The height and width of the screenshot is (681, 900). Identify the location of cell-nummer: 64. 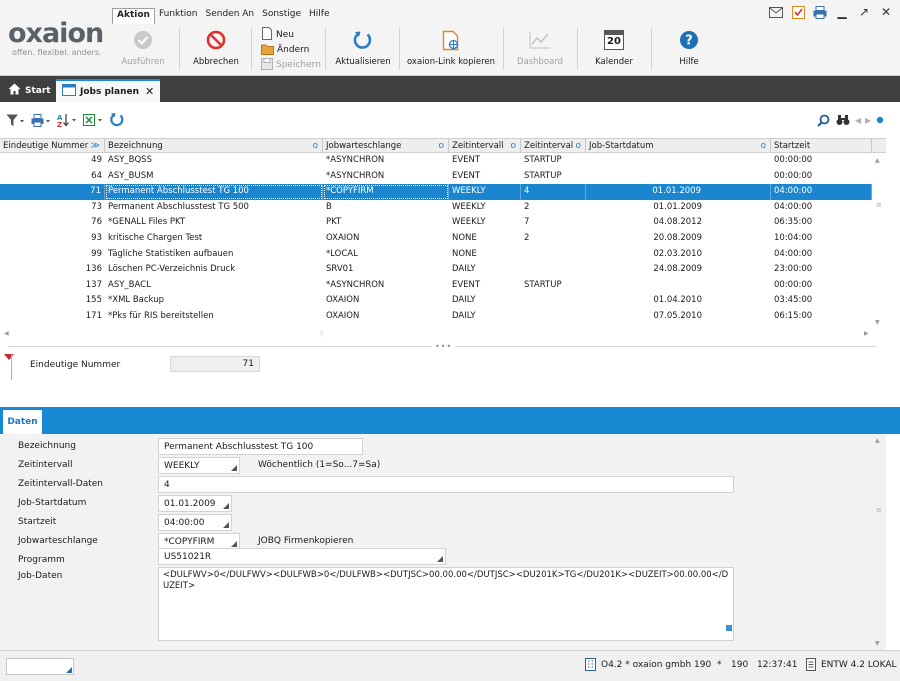
(96, 175).